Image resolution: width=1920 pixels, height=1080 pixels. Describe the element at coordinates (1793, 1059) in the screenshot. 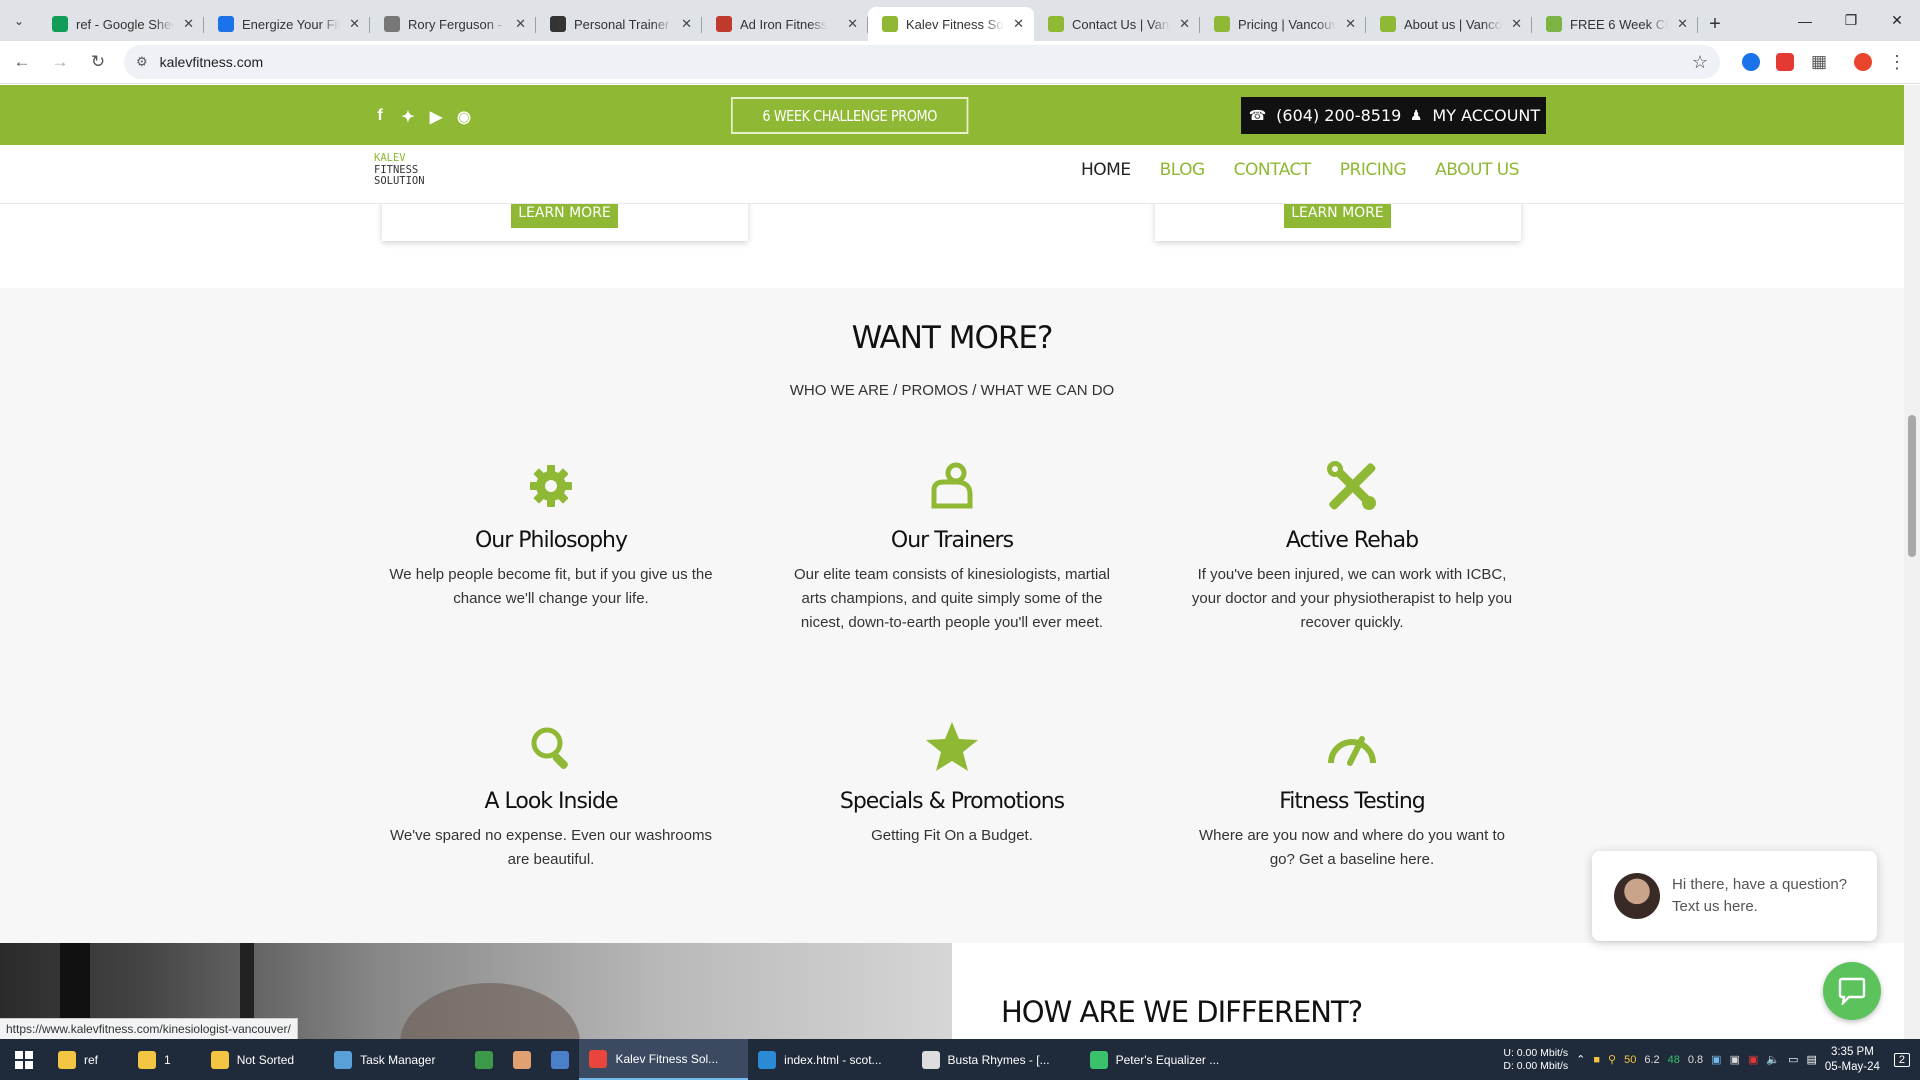

I see `battery-icon: ▭` at that location.